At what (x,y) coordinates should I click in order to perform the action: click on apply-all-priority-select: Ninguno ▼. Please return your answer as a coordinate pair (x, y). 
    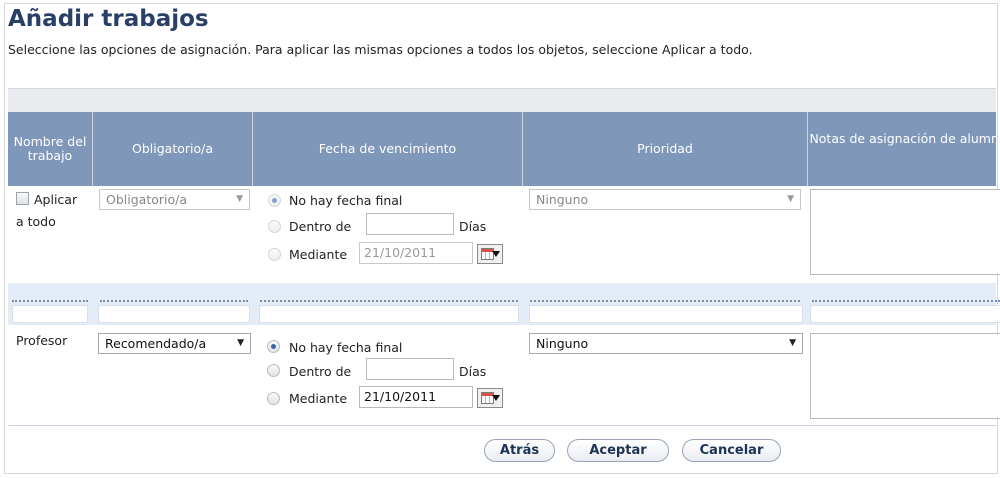
    Looking at the image, I should click on (665, 199).